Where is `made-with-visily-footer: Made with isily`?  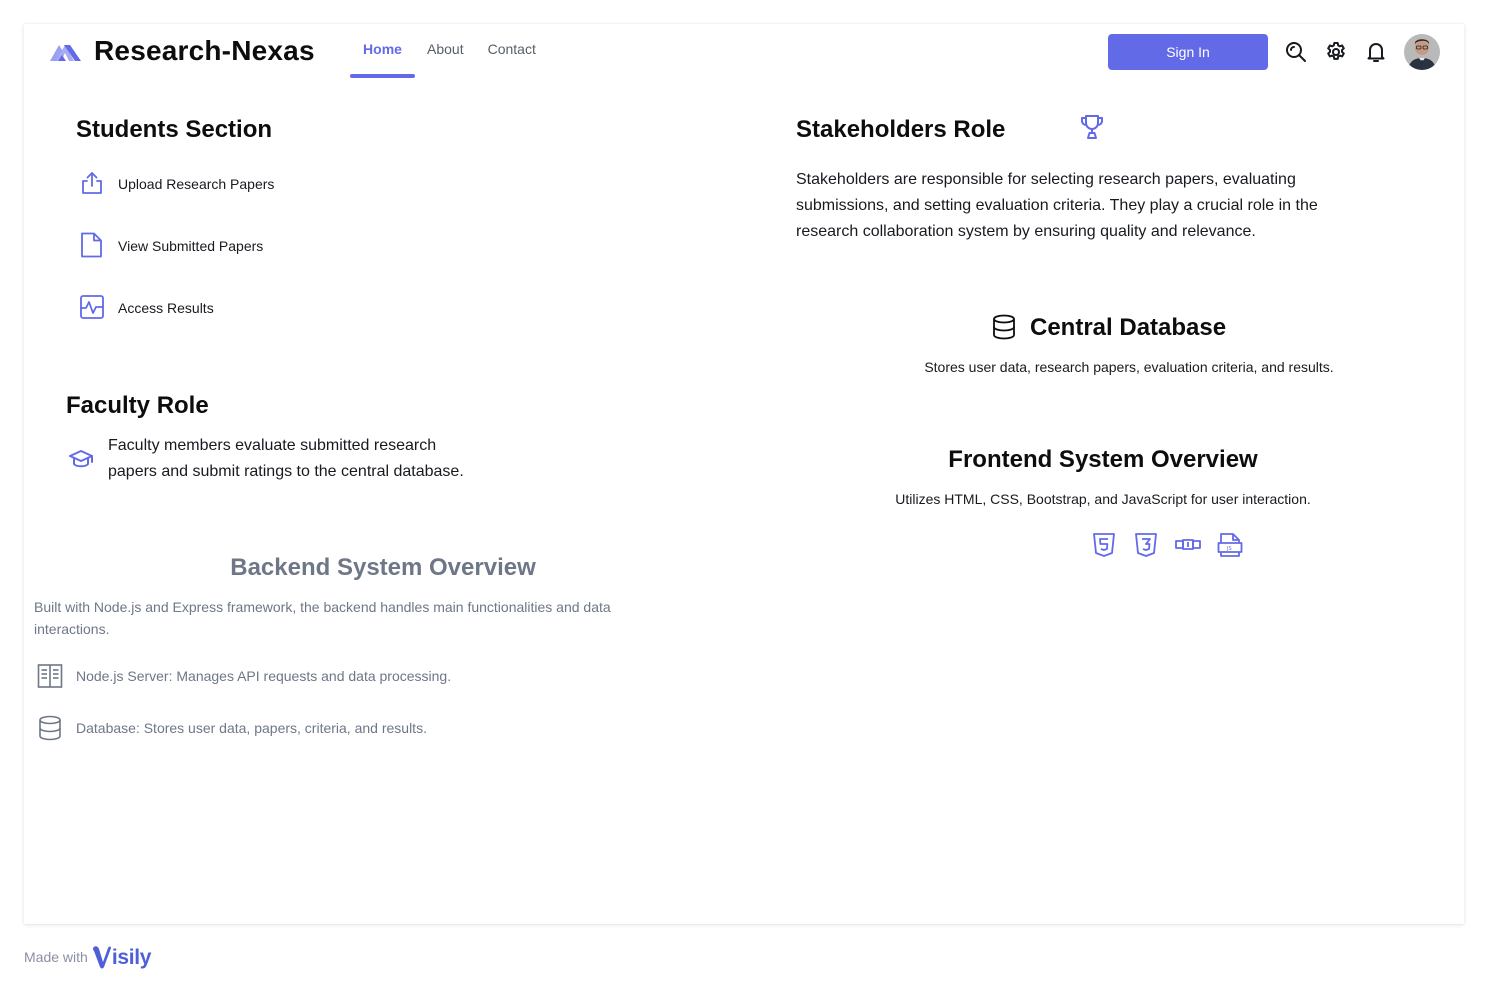 made-with-visily-footer: Made with isily is located at coordinates (87, 957).